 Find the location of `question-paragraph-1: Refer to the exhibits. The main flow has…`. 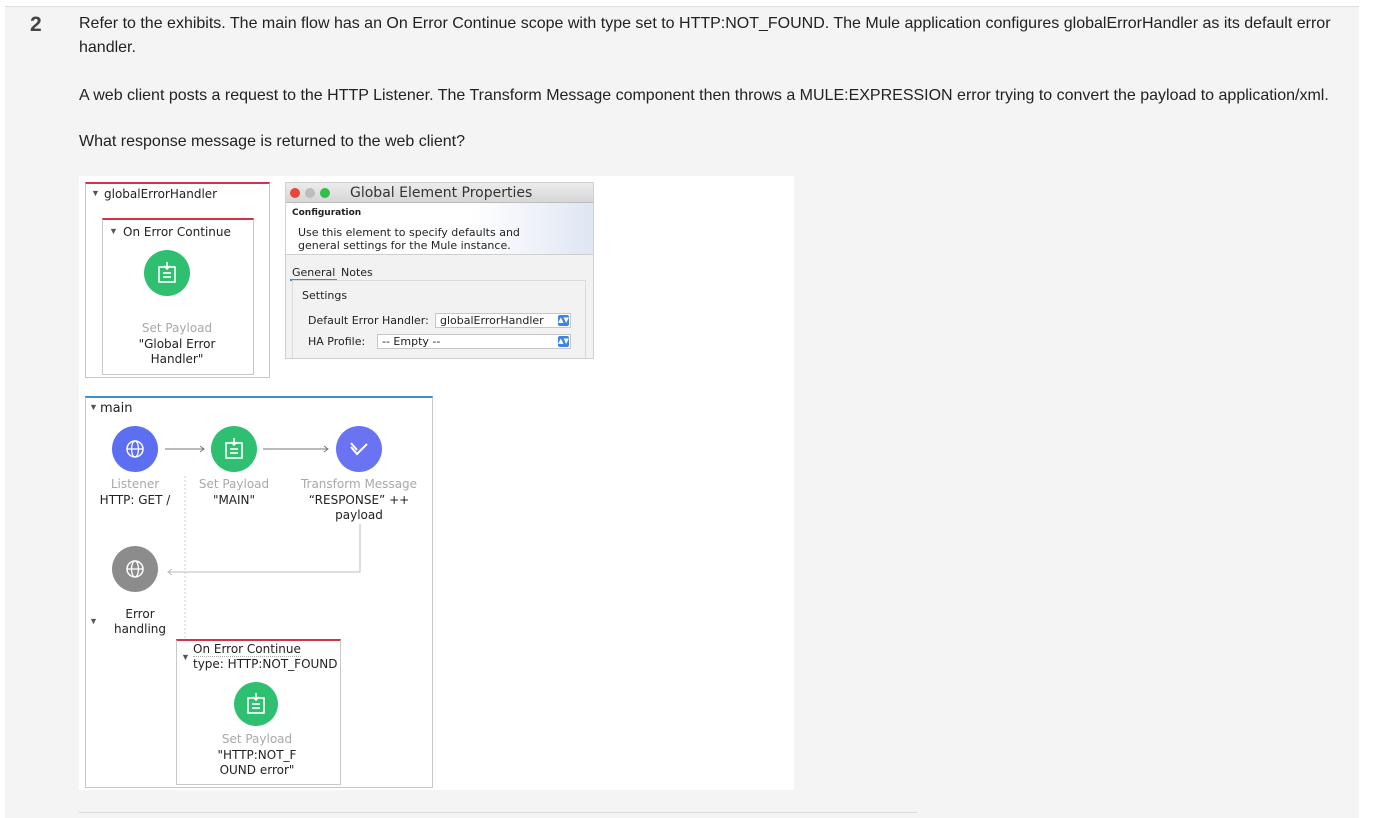

question-paragraph-1: Refer to the exhibits. The main flow has… is located at coordinates (705, 35).